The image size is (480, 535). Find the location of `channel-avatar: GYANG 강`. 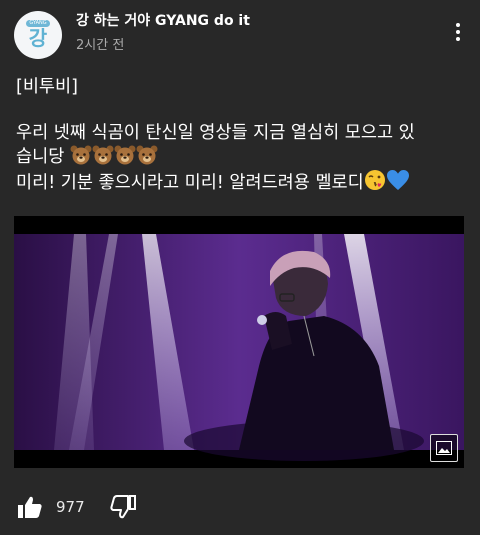

channel-avatar: GYANG 강 is located at coordinates (38, 35).